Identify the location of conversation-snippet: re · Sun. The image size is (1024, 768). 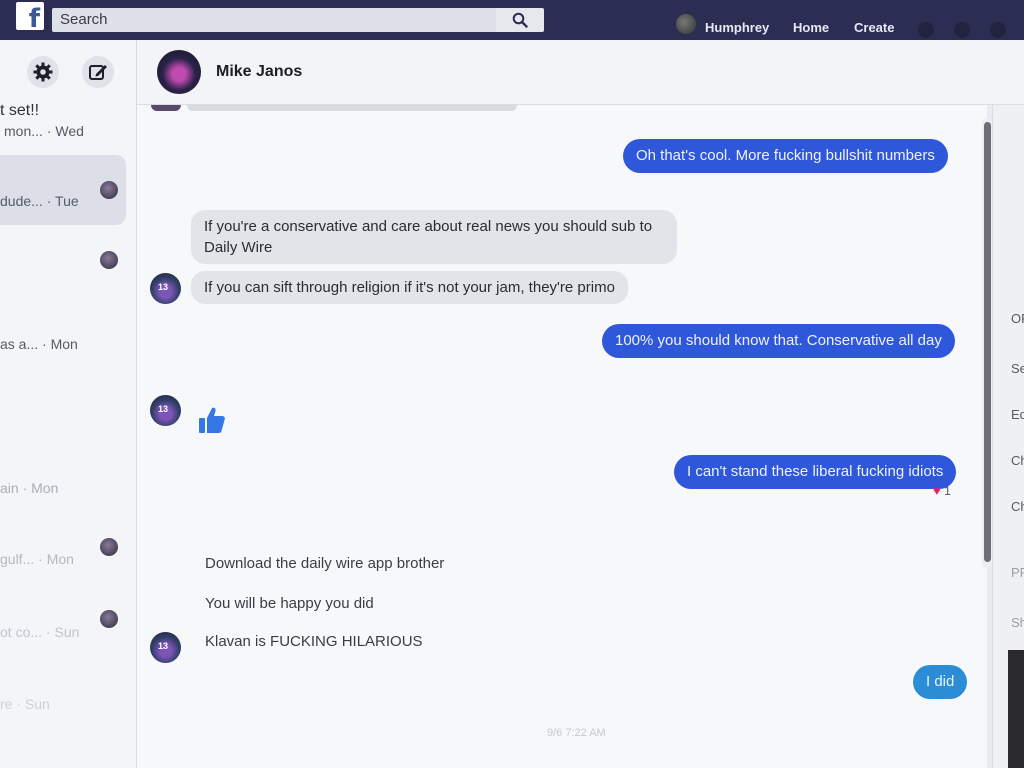
(25, 704).